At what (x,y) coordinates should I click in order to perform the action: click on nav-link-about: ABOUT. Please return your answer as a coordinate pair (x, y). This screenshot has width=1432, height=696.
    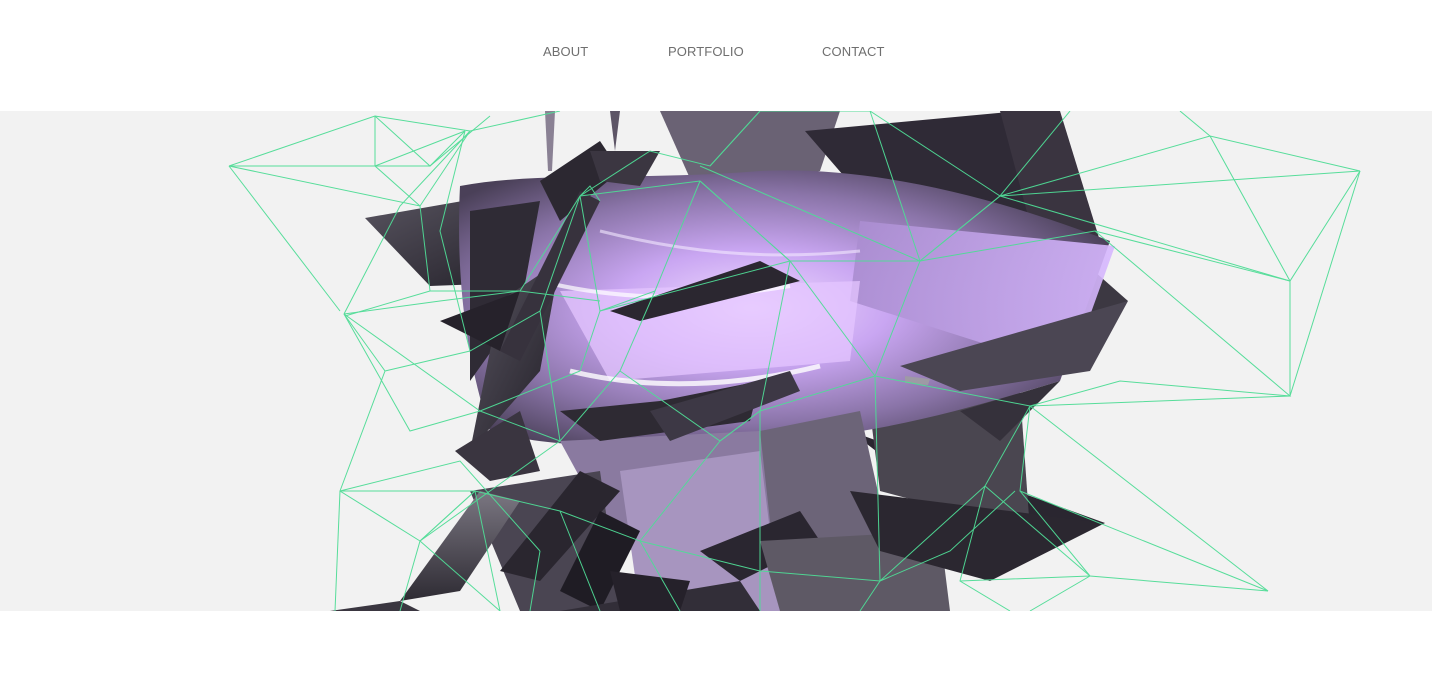
    Looking at the image, I should click on (565, 51).